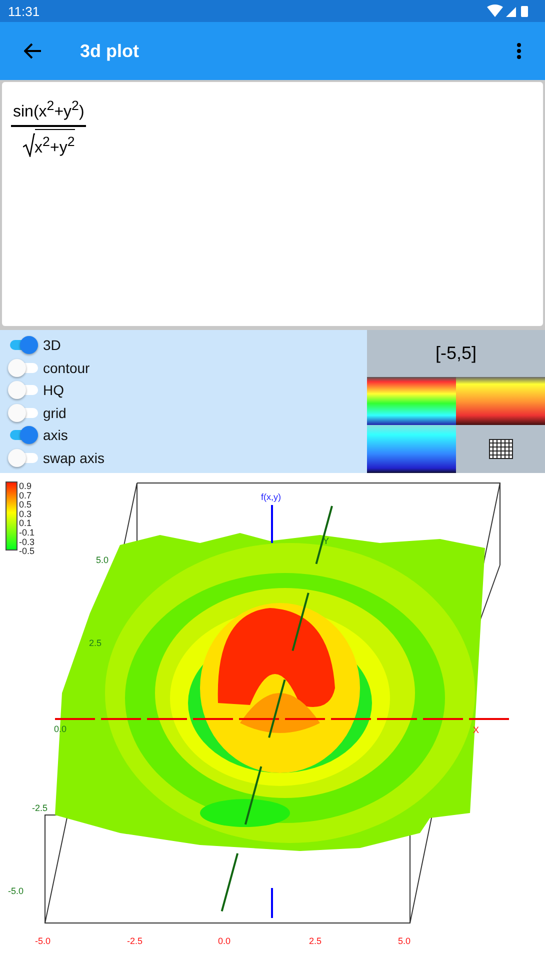 The height and width of the screenshot is (970, 545). Describe the element at coordinates (25, 505) in the screenshot. I see `legend-label: 0.5` at that location.